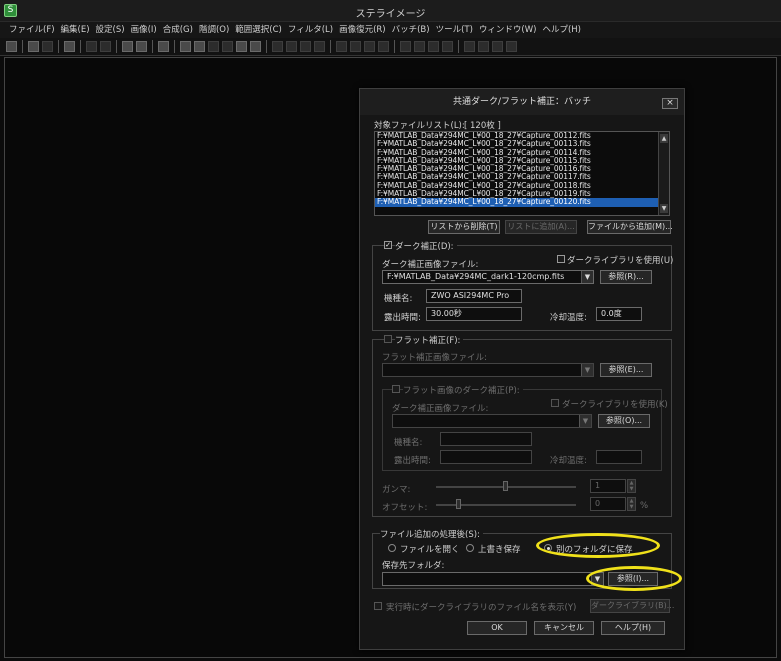 This screenshot has width=781, height=661. I want to click on gamma-slider-thumb, so click(505, 486).